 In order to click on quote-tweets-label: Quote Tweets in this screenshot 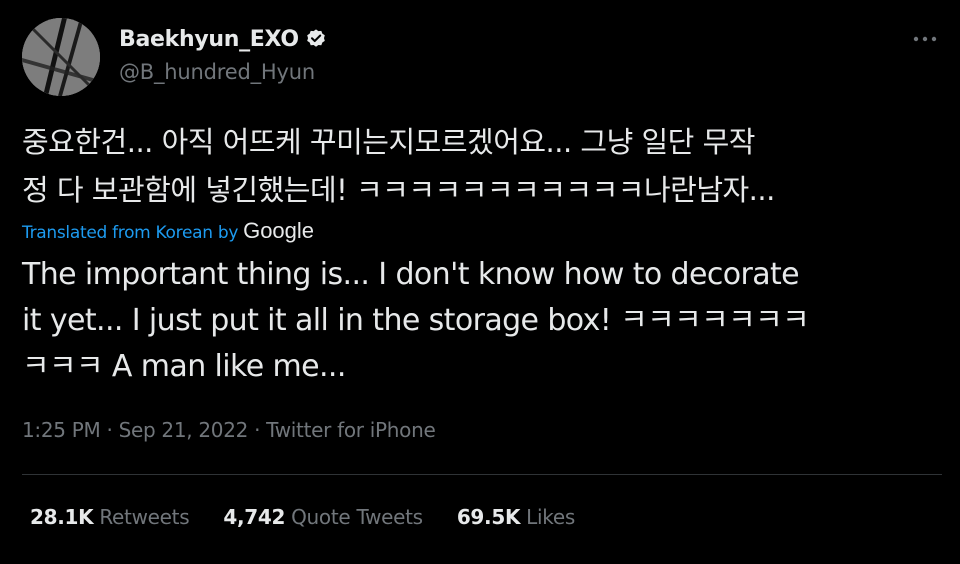, I will do `click(357, 517)`.